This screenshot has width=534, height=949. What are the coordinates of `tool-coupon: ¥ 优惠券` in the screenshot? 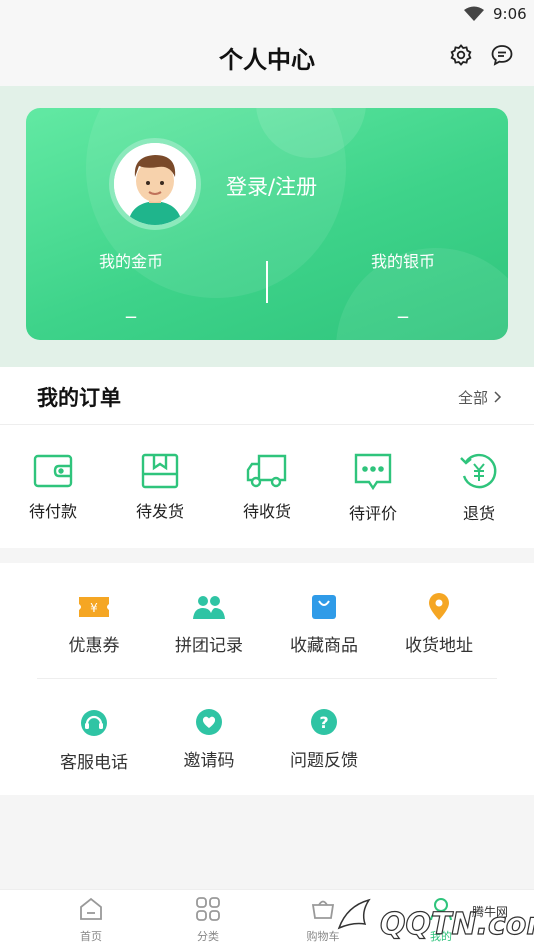 It's located at (94, 624).